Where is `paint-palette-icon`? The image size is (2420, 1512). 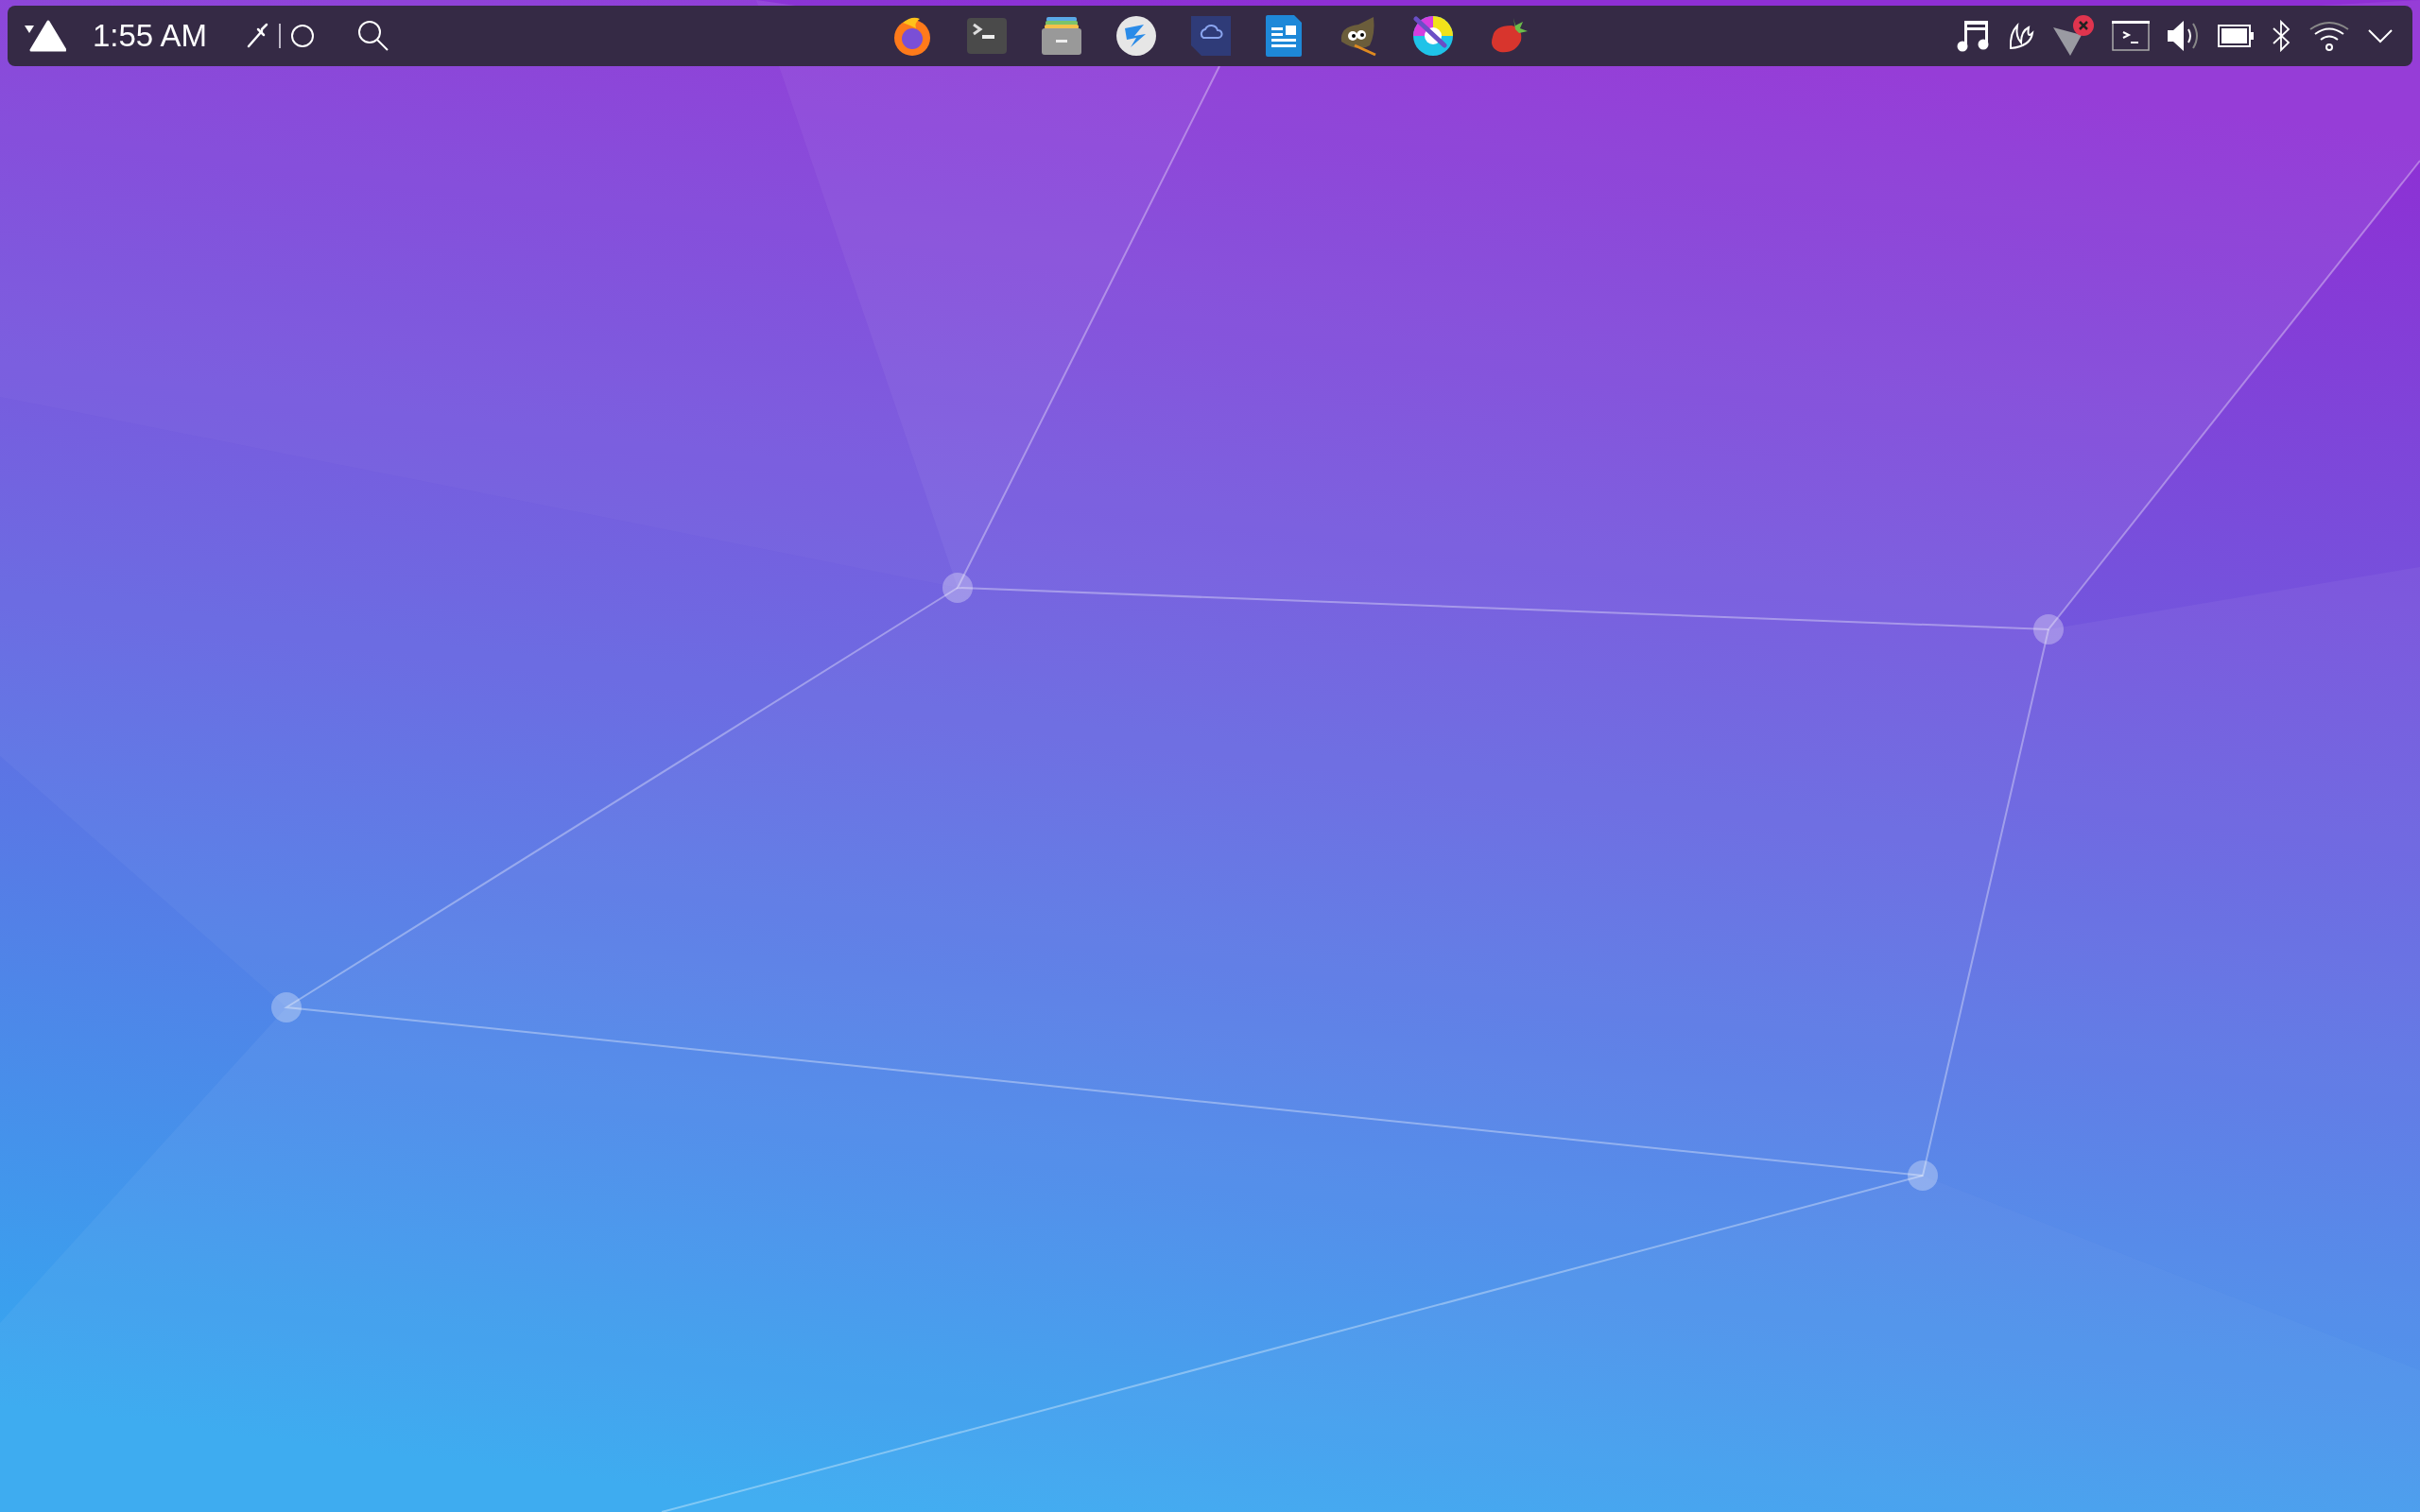 paint-palette-icon is located at coordinates (1433, 36).